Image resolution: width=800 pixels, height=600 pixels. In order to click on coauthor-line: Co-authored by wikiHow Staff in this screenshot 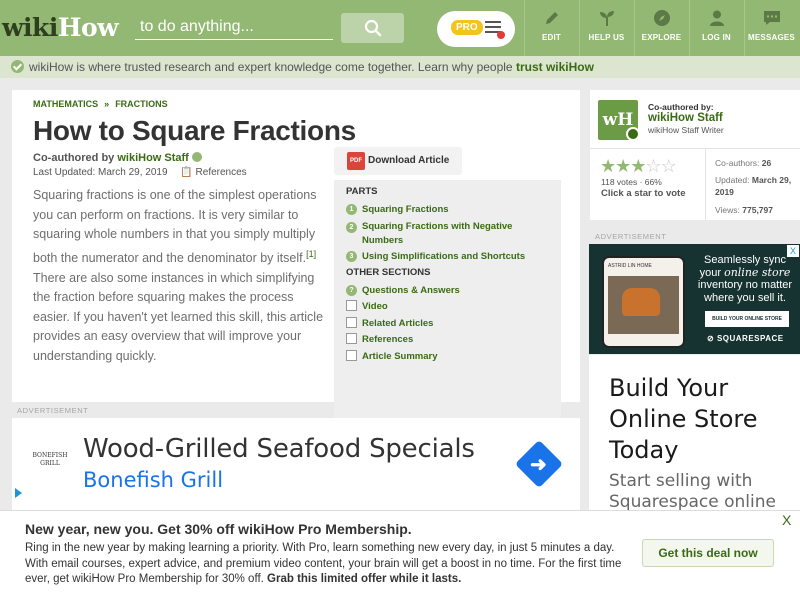, I will do `click(117, 158)`.